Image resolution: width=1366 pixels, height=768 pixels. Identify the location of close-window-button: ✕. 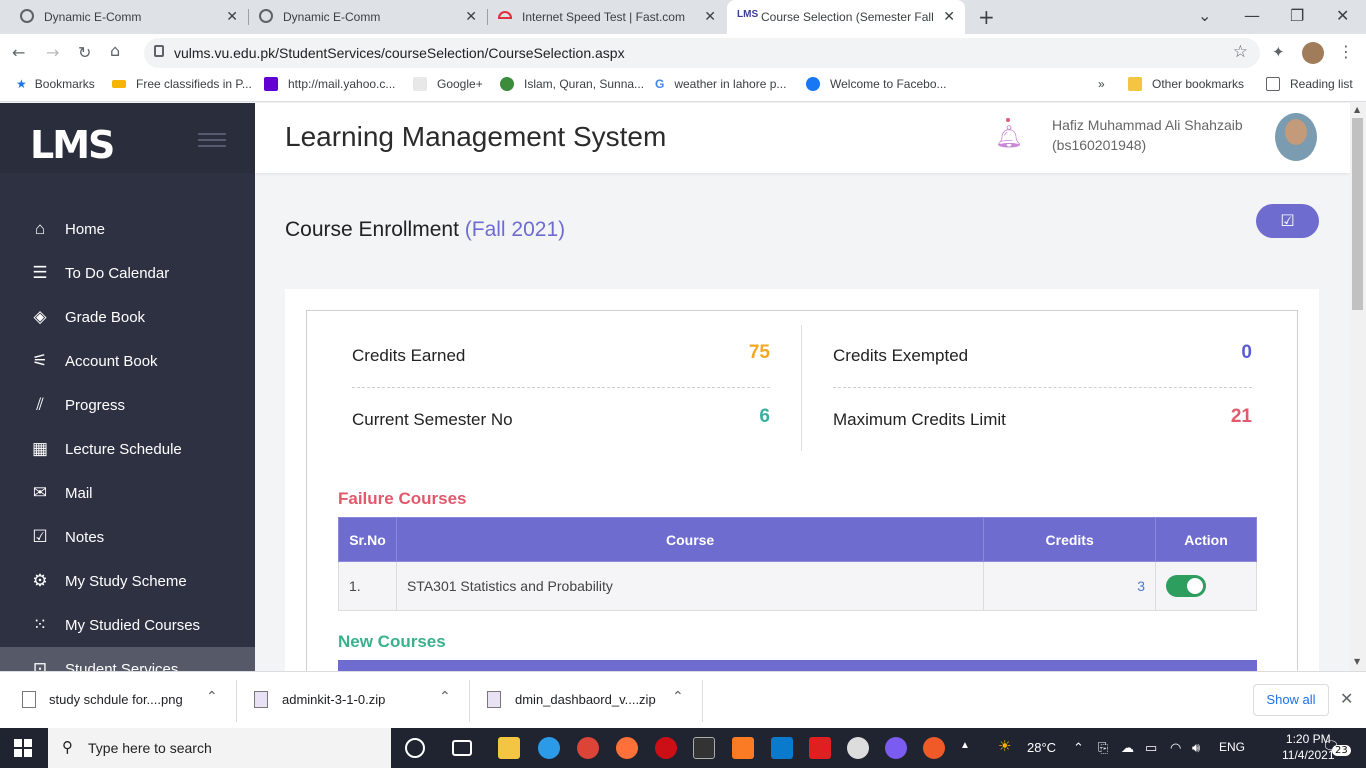
(1342, 15).